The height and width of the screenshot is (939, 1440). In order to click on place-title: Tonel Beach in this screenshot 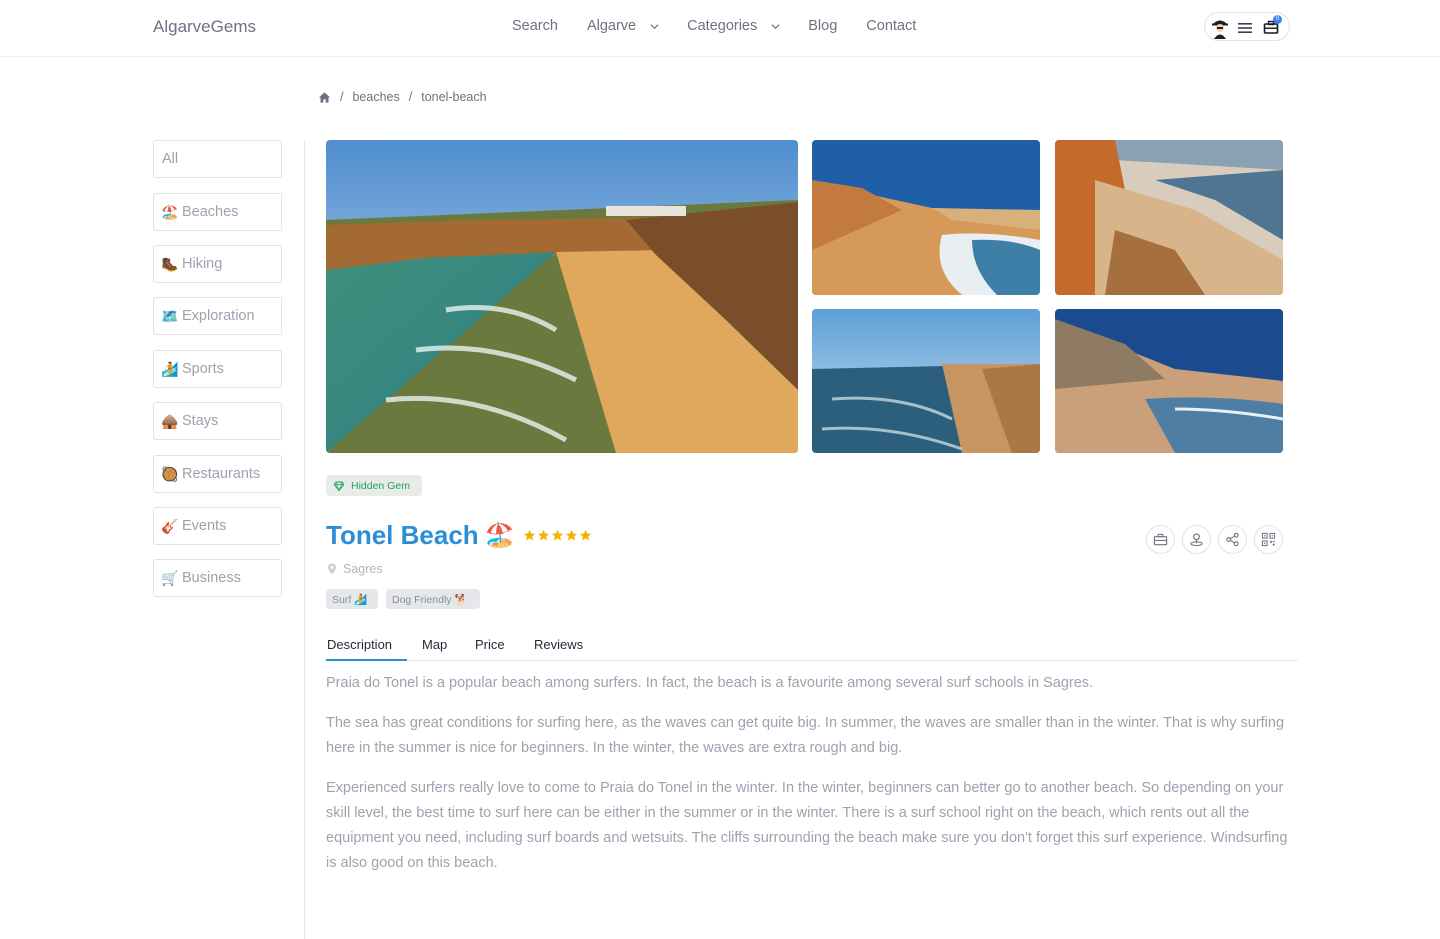, I will do `click(402, 535)`.